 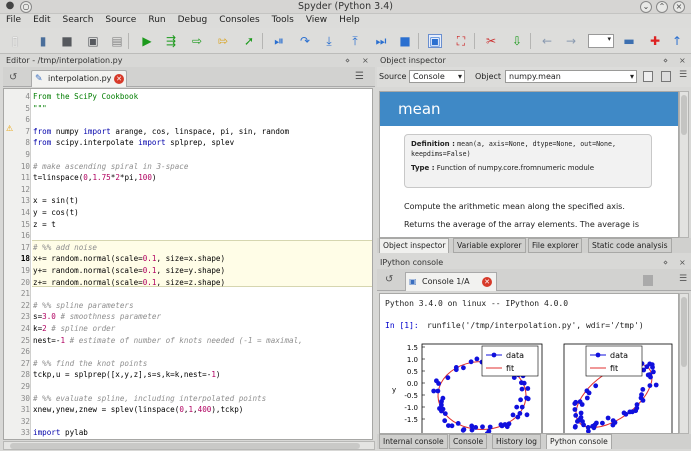 What do you see at coordinates (25, 421) in the screenshot?
I see `line-number: 32` at bounding box center [25, 421].